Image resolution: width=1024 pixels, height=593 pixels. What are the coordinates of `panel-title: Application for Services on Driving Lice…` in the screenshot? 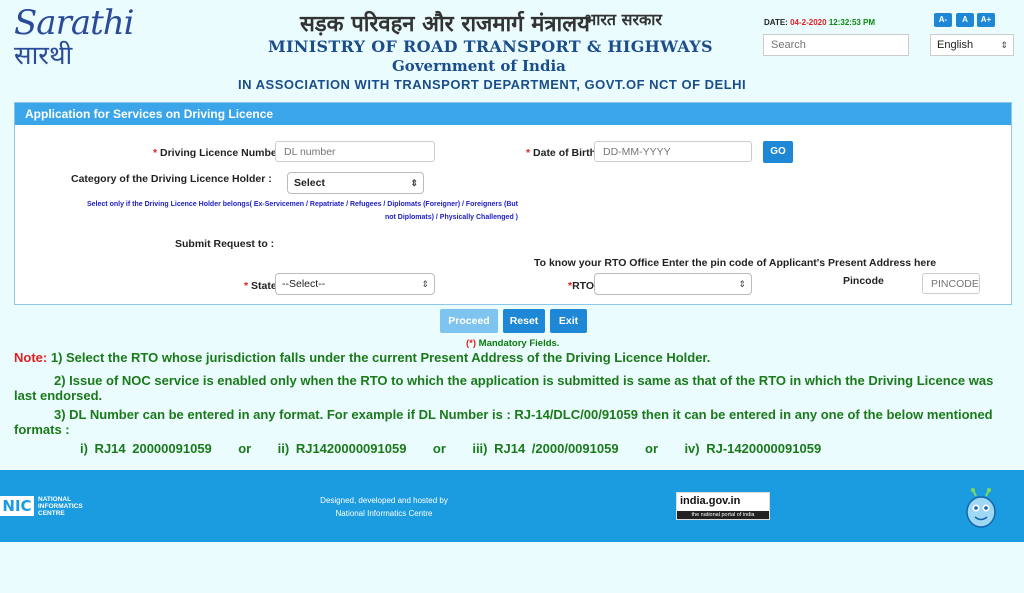 It's located at (513, 114).